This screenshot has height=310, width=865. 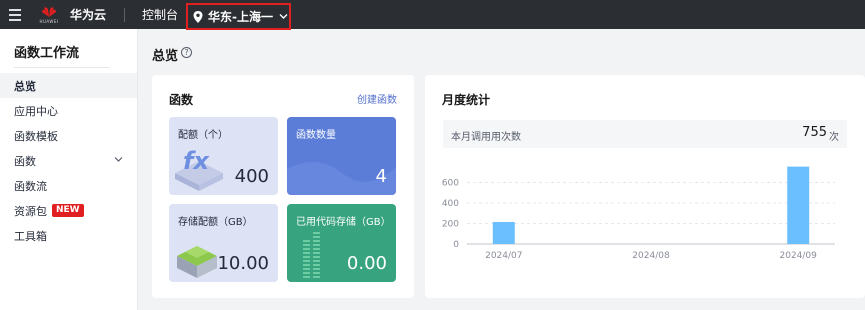 I want to click on svg-text: fx, so click(x=196, y=161).